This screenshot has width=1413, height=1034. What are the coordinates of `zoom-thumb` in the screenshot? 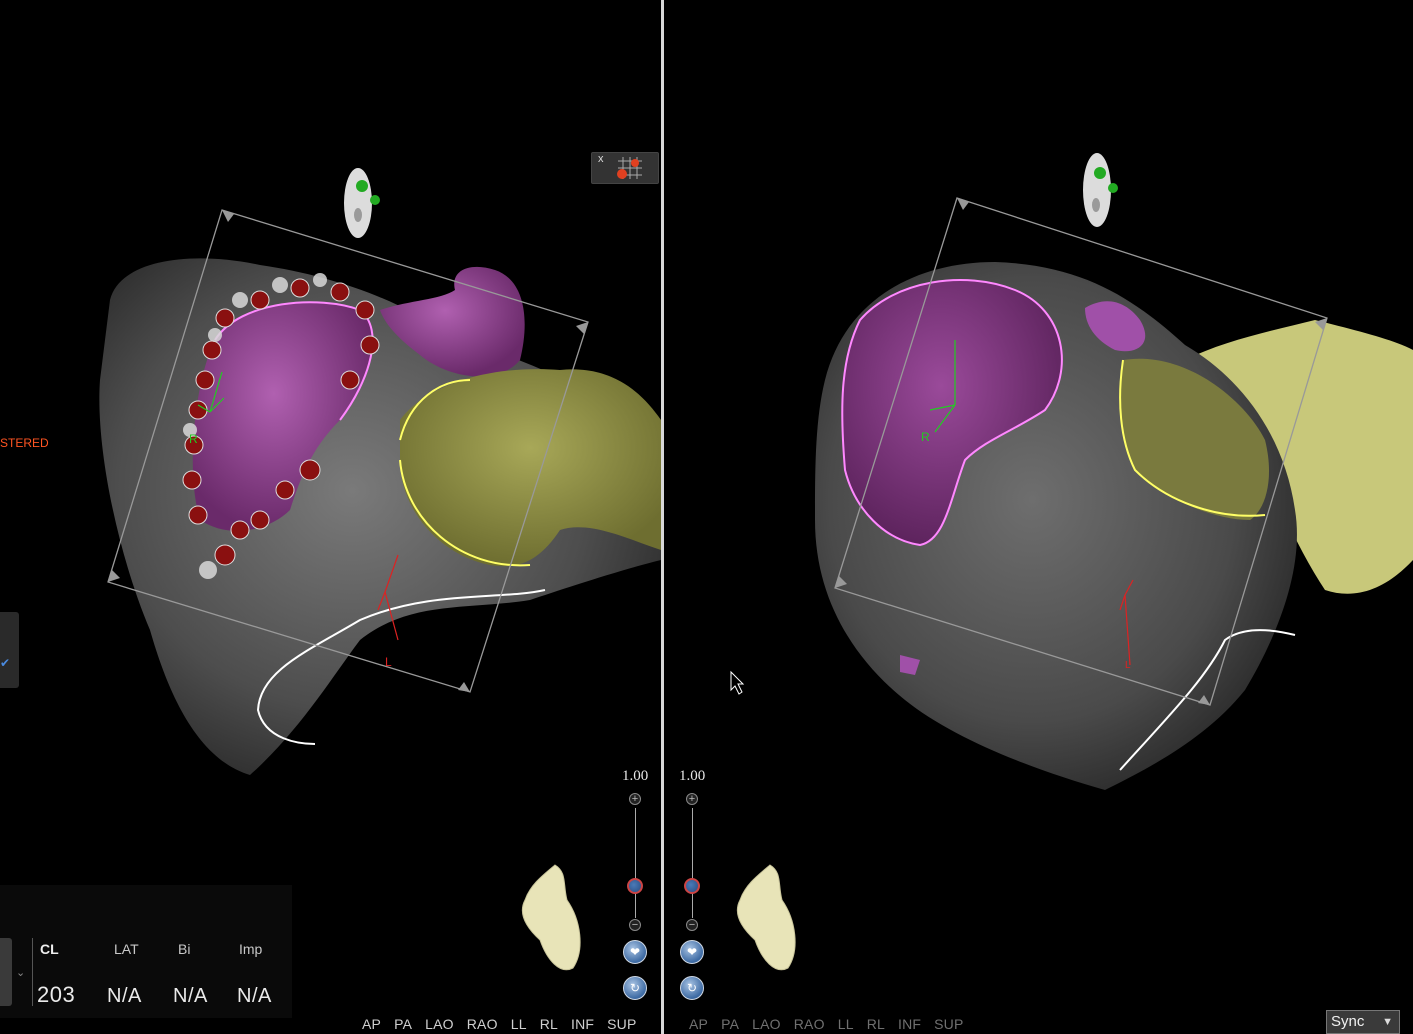 It's located at (635, 886).